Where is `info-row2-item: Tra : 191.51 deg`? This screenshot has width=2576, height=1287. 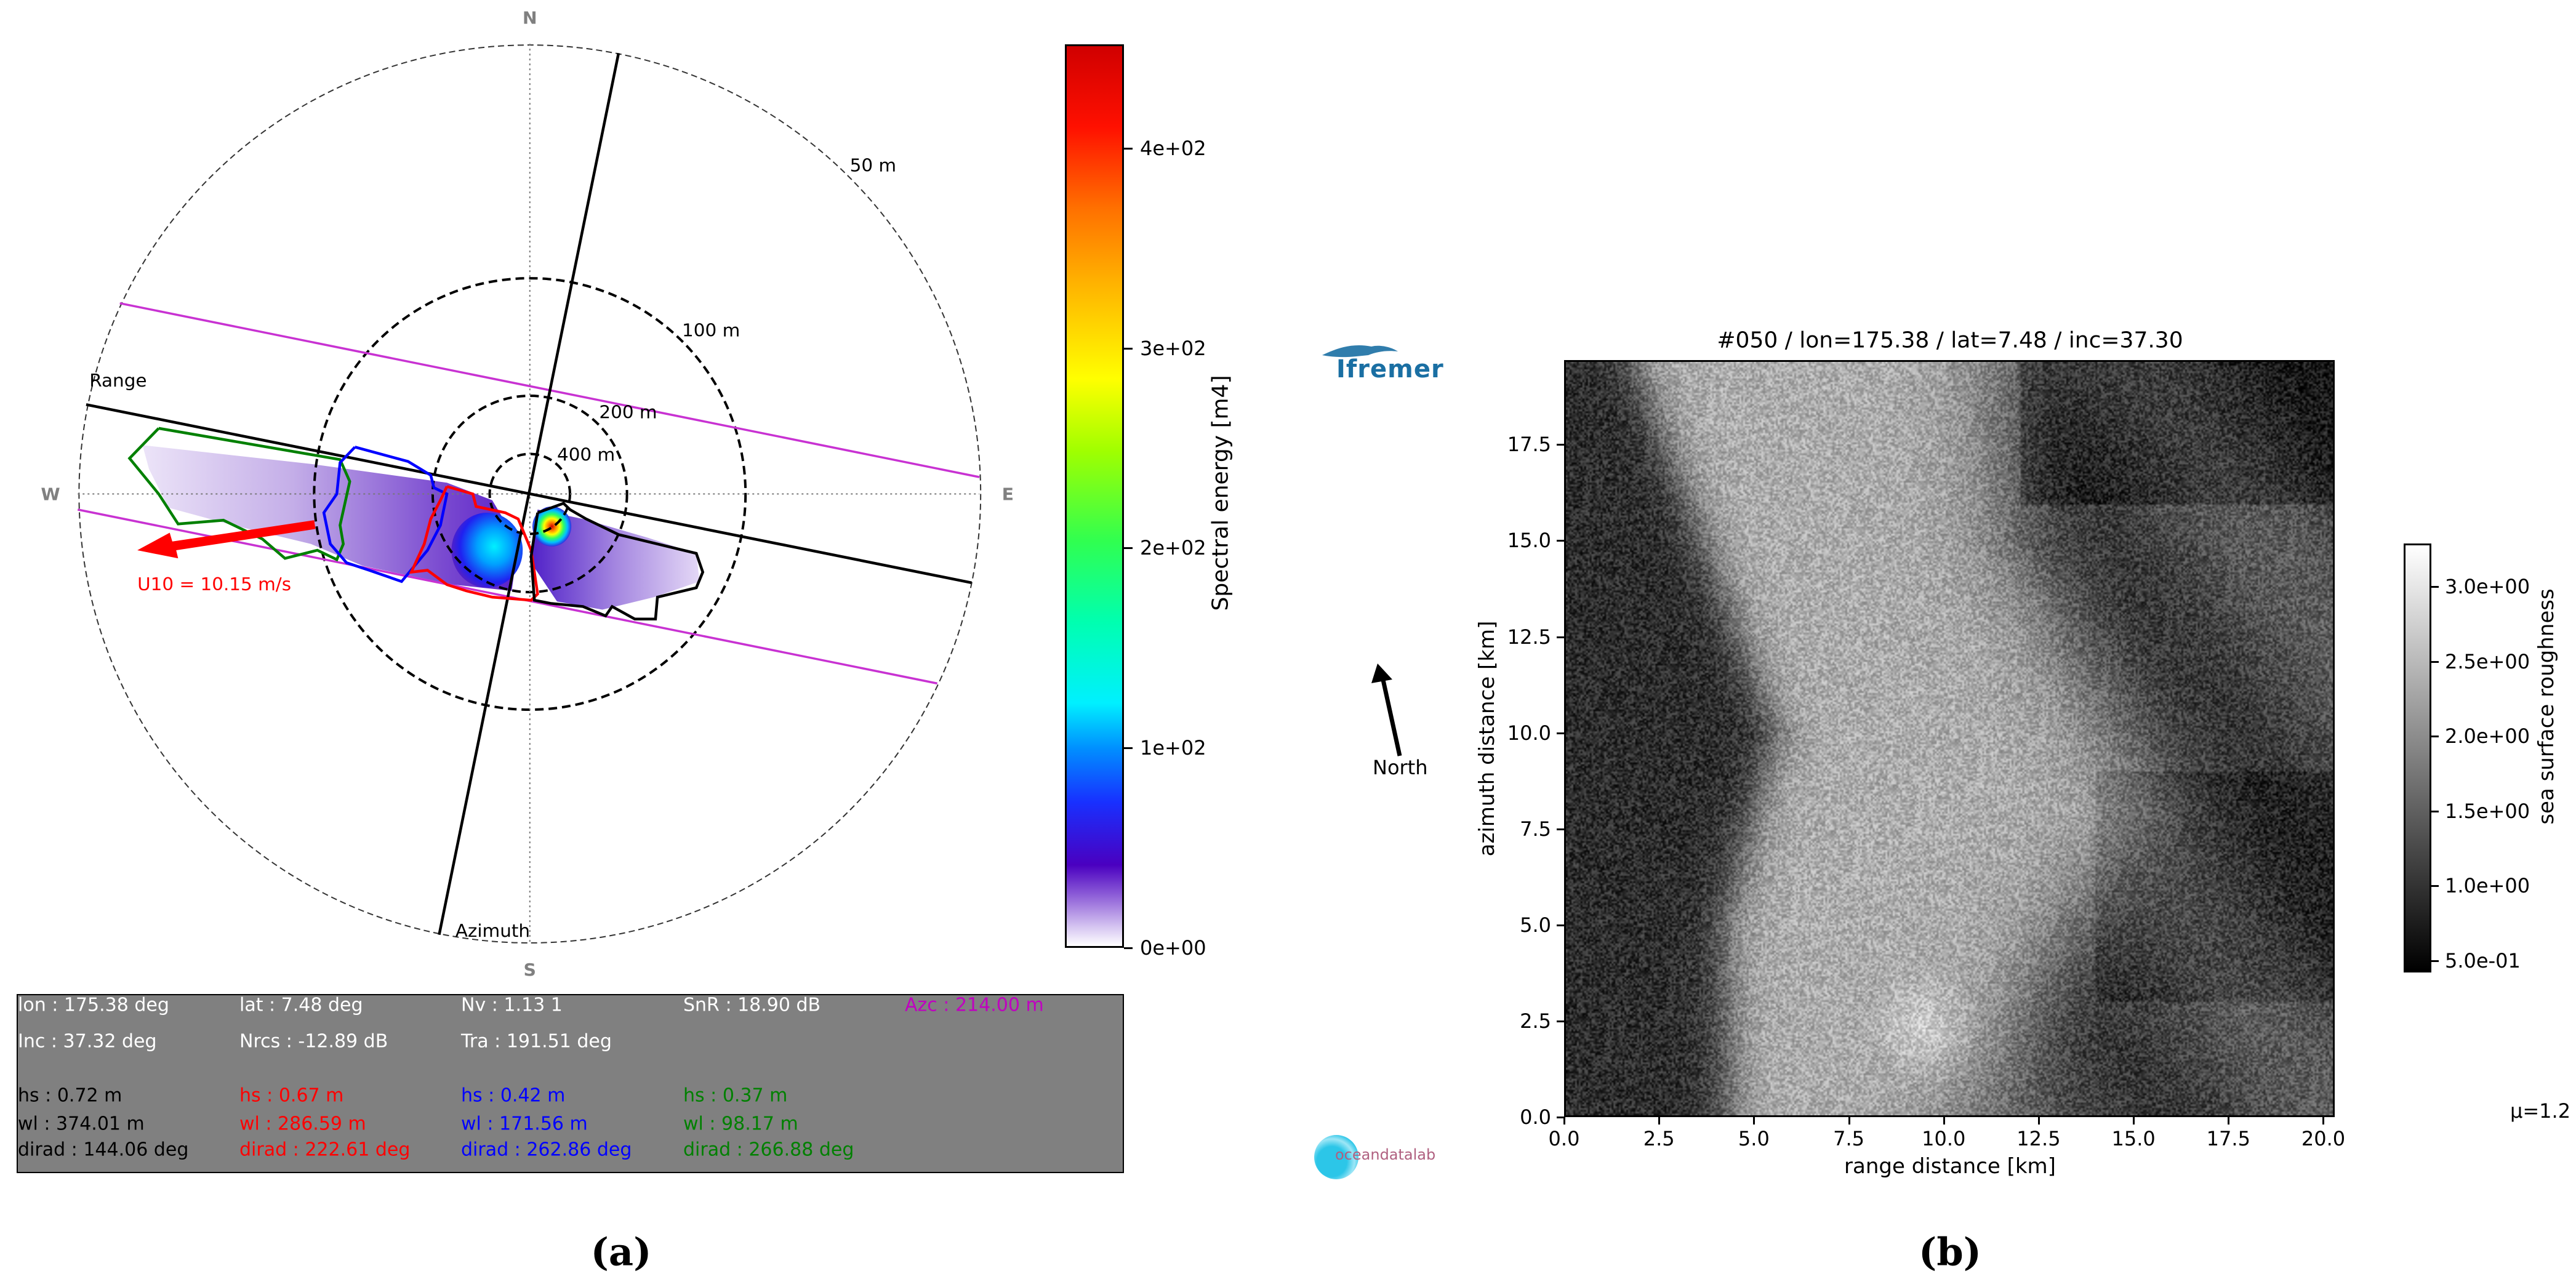
info-row2-item: Tra : 191.51 deg is located at coordinates (536, 1041).